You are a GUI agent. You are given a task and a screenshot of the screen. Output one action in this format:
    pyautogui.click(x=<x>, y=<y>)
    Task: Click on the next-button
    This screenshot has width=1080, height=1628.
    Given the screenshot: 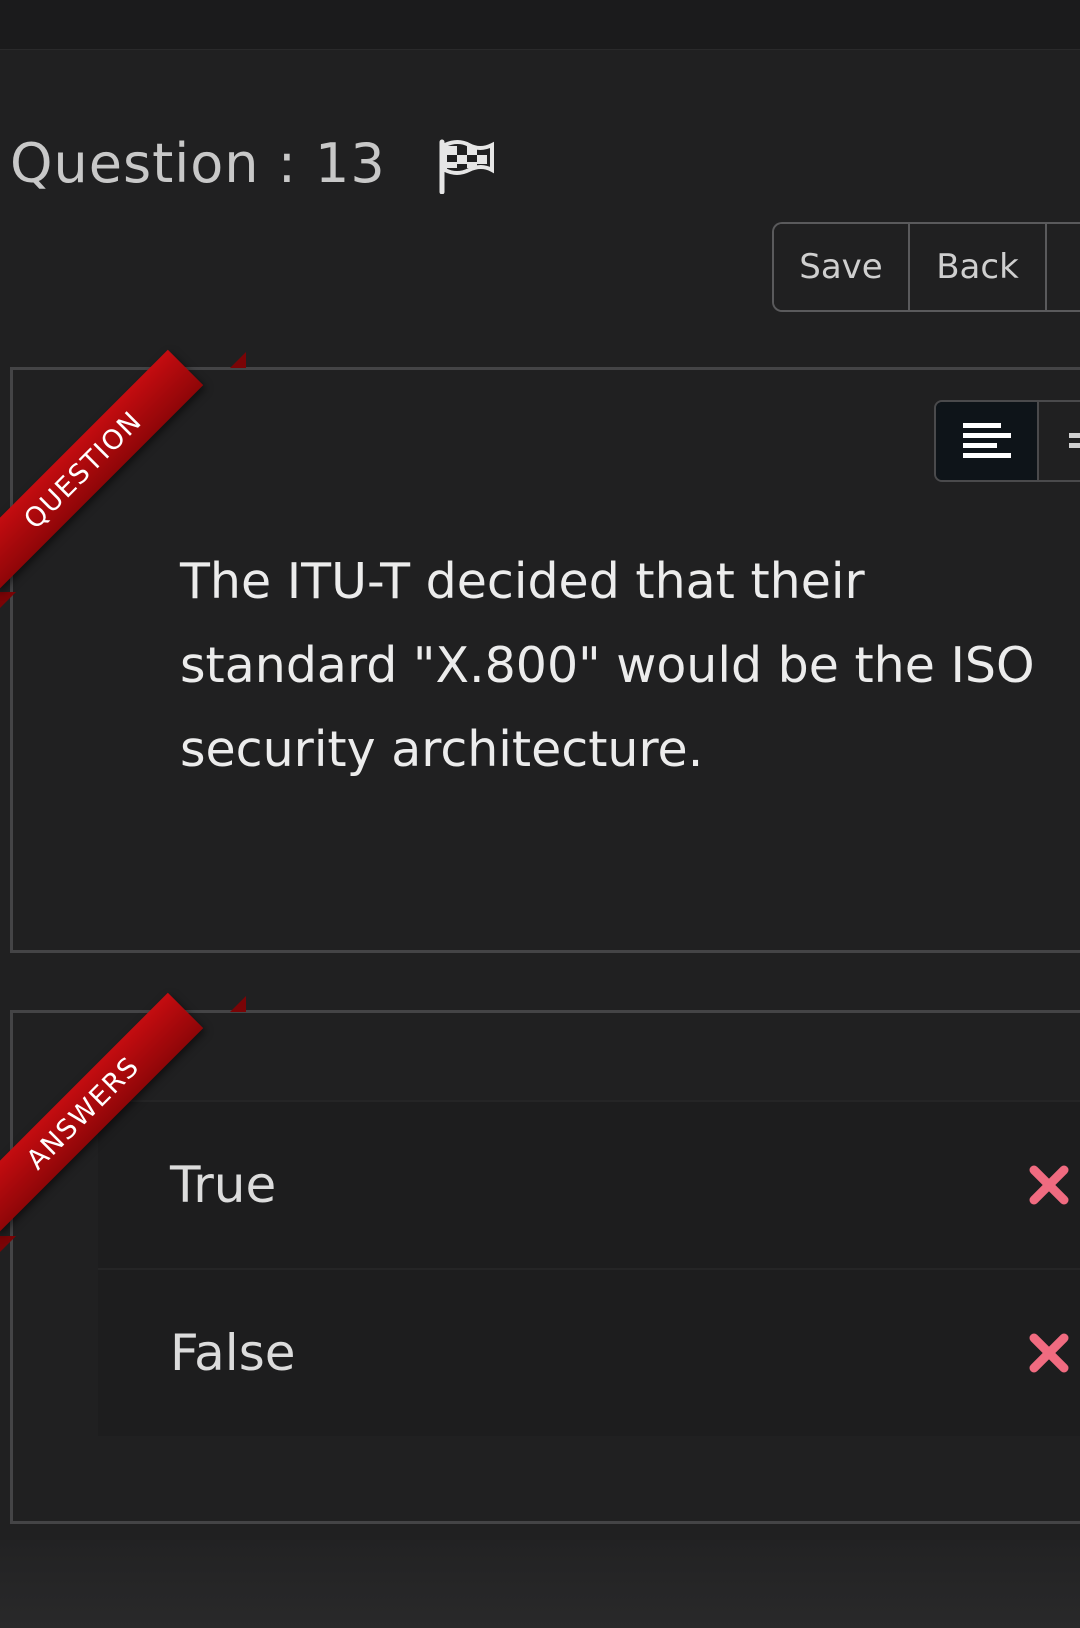 What is the action you would take?
    pyautogui.click(x=1063, y=267)
    